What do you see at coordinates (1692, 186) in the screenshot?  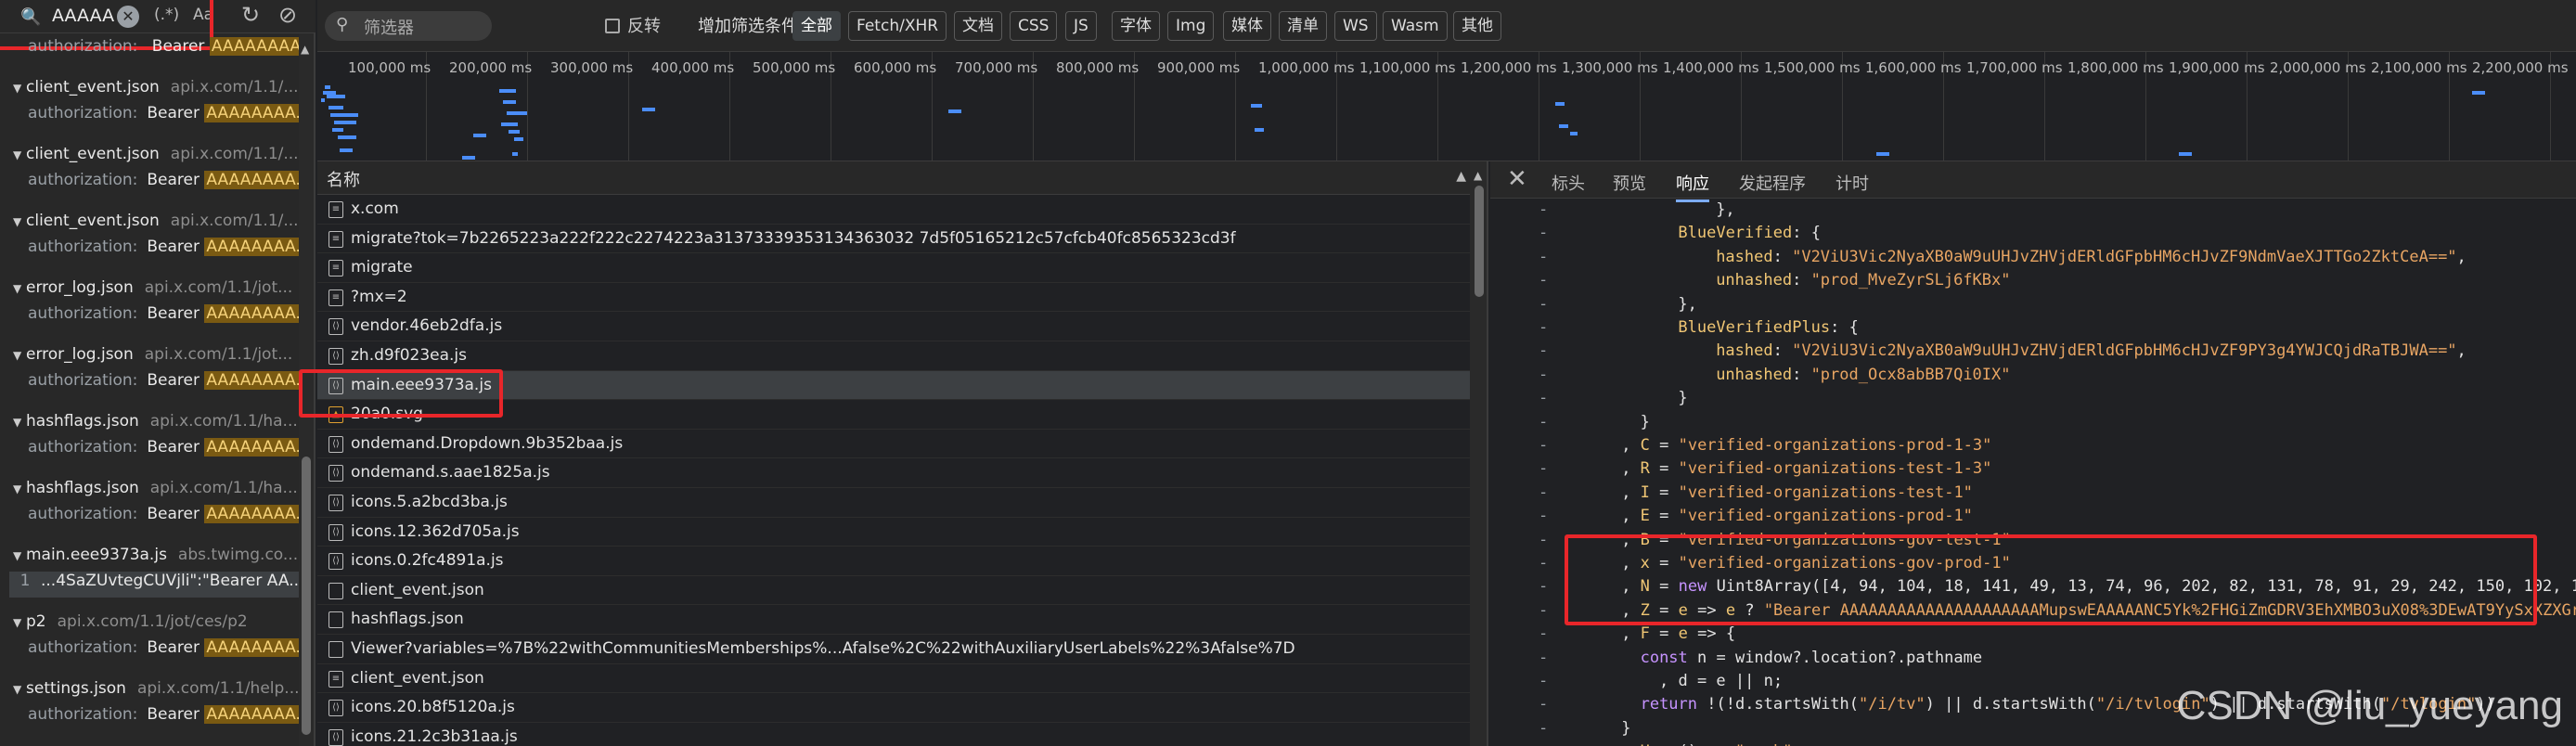 I see `detail-tab: 响应` at bounding box center [1692, 186].